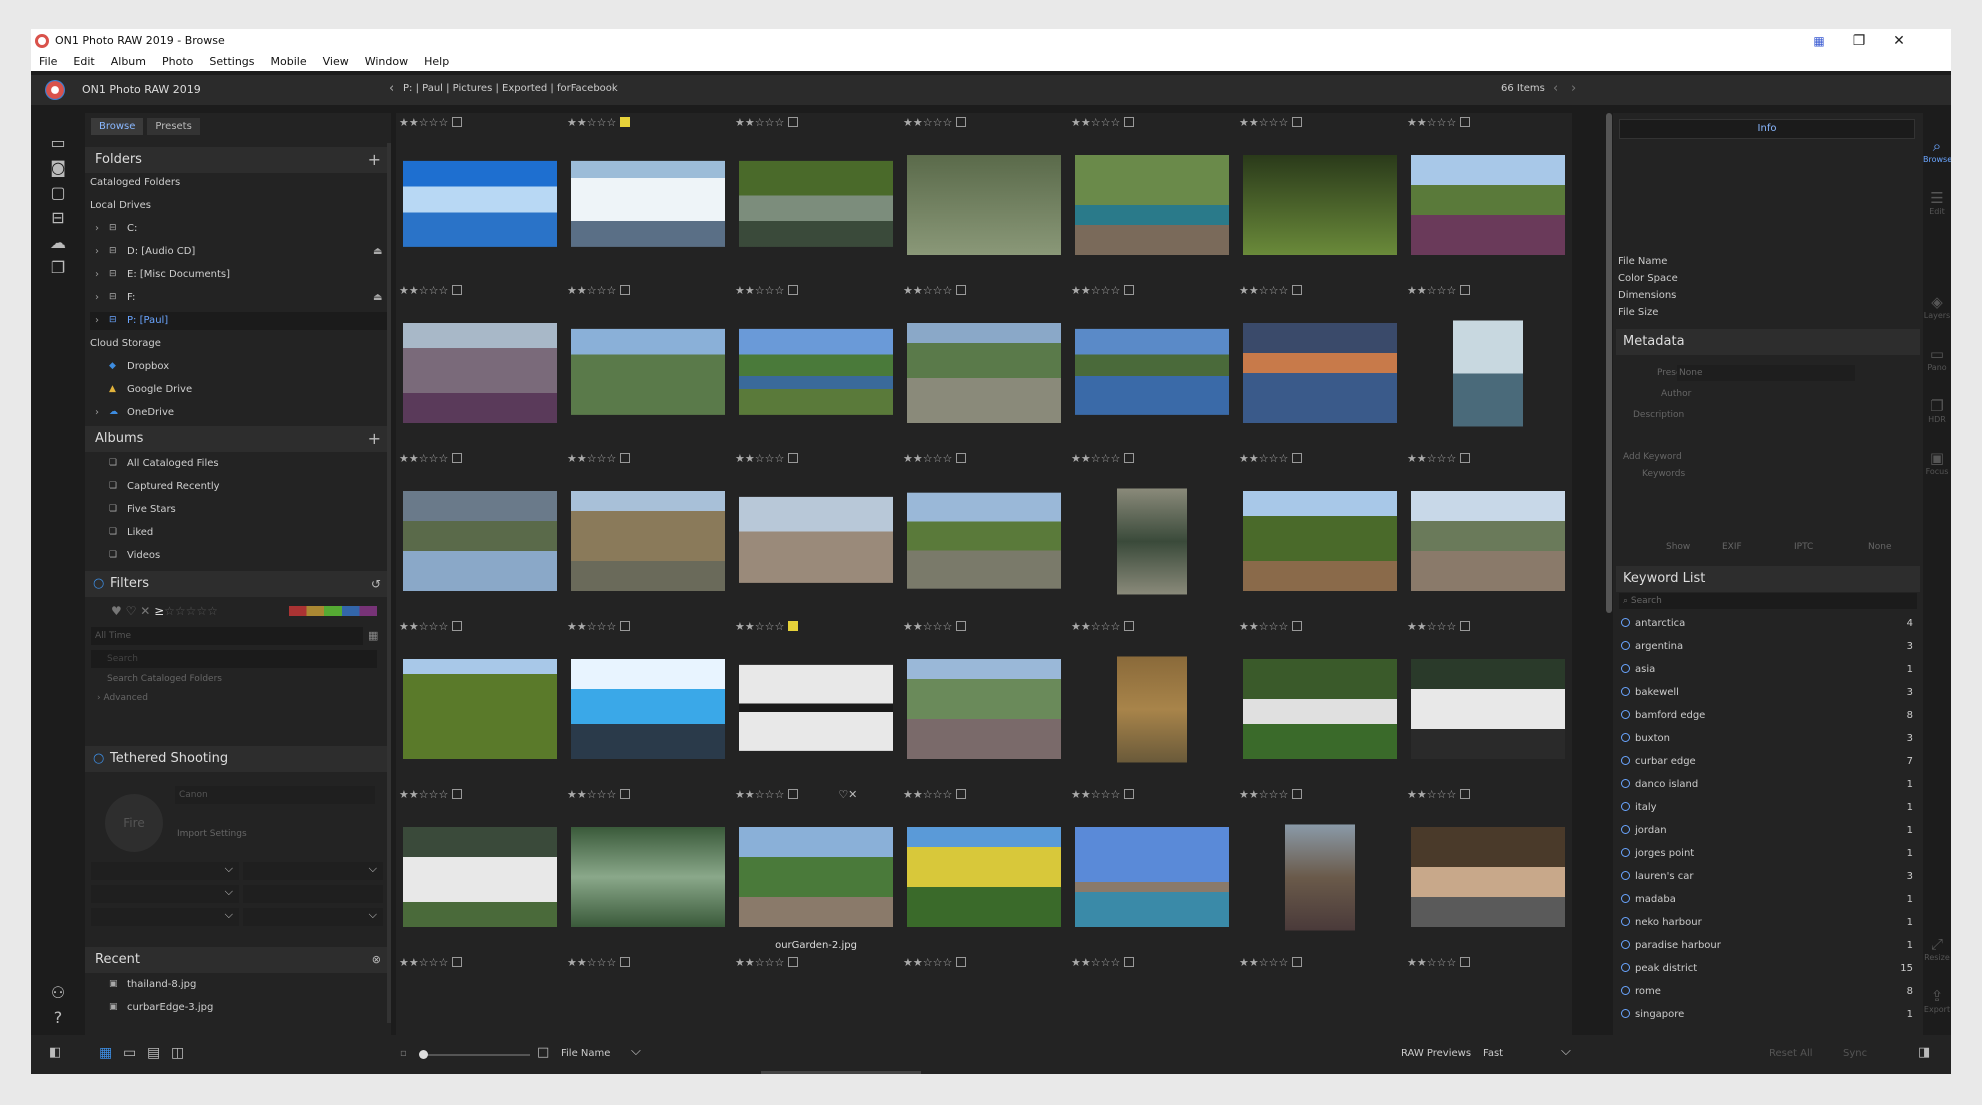 The width and height of the screenshot is (1982, 1105). What do you see at coordinates (58, 193) in the screenshot?
I see `folder-icon: ▢` at bounding box center [58, 193].